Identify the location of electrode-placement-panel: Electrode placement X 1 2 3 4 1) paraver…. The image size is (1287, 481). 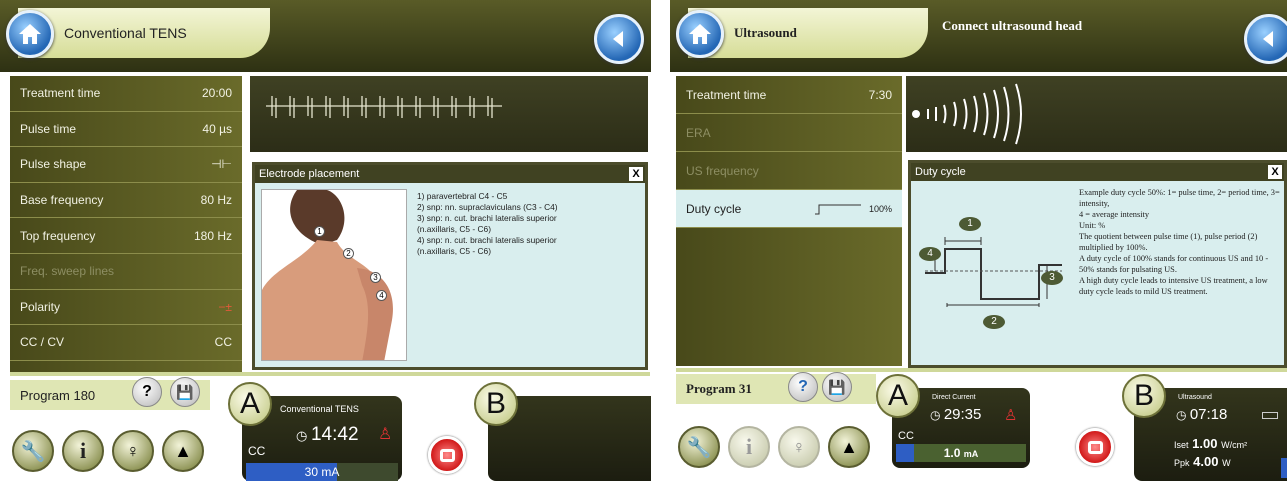
(450, 266).